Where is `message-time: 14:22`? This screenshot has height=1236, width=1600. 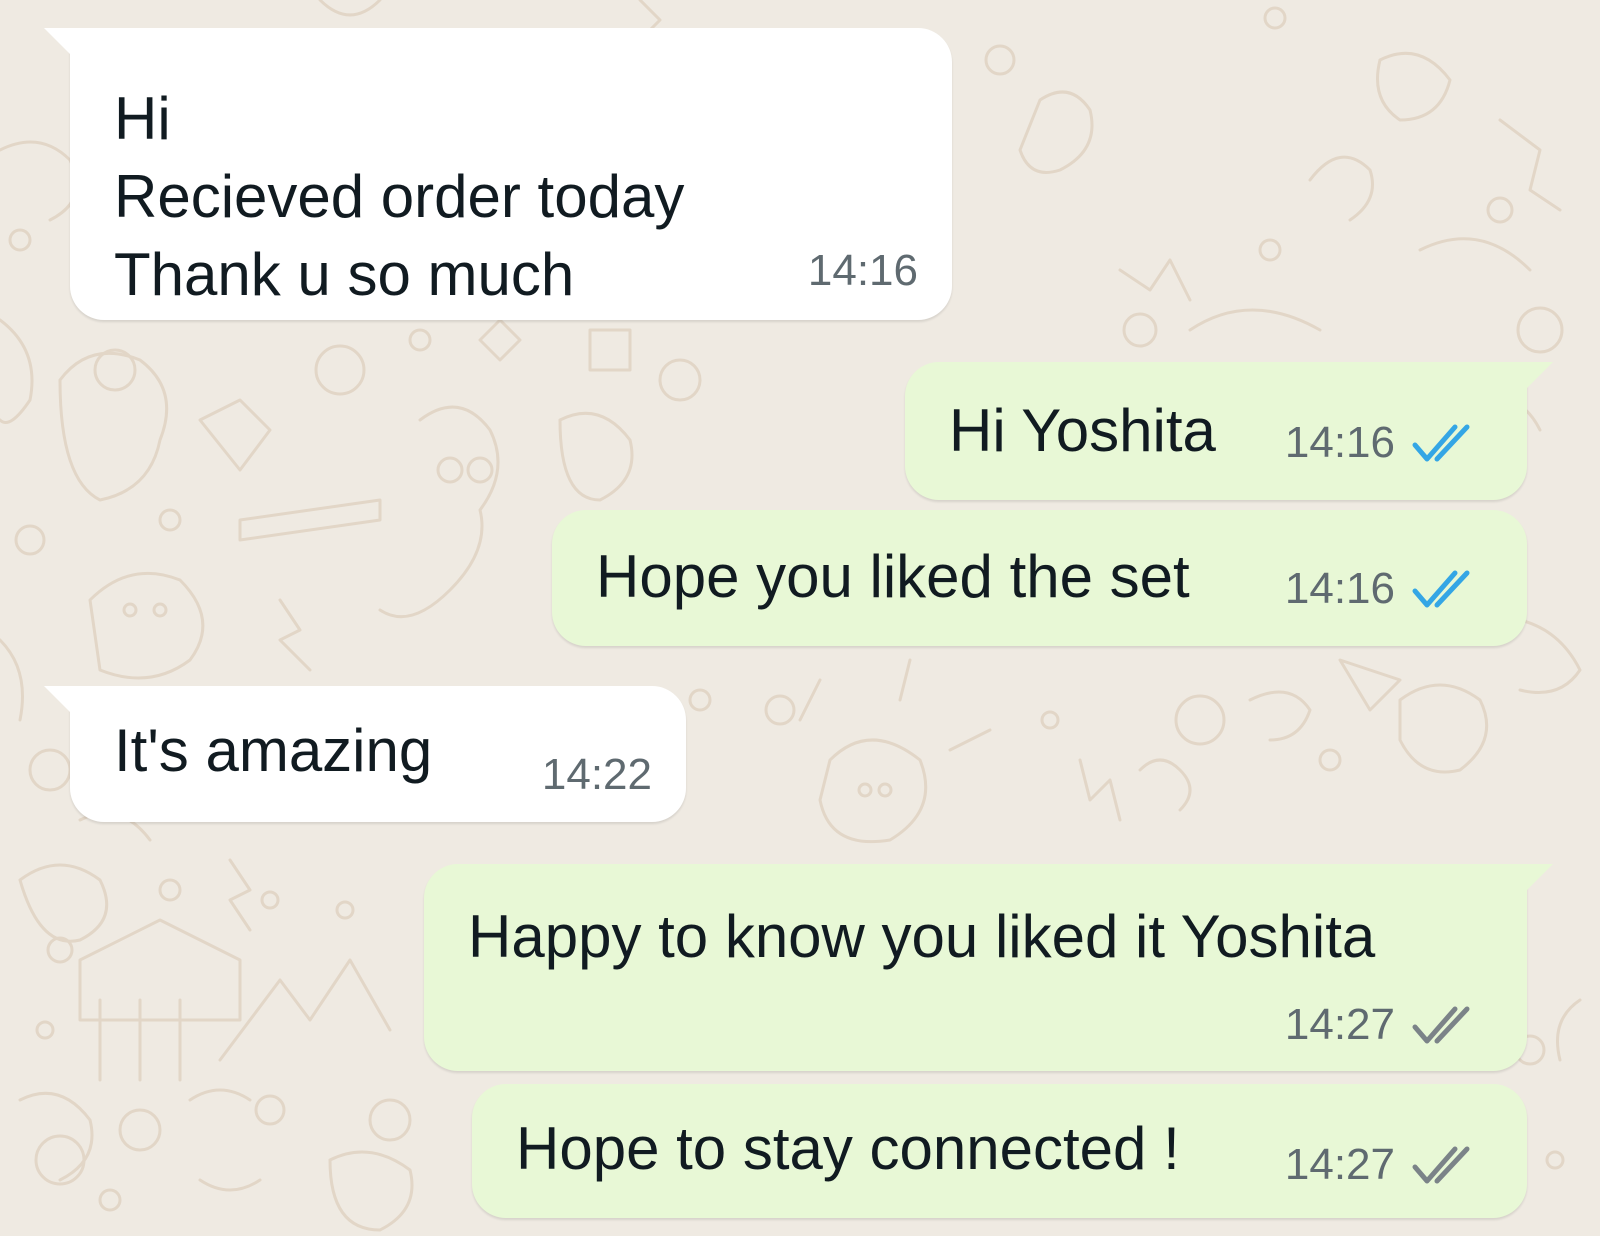 message-time: 14:22 is located at coordinates (596, 774).